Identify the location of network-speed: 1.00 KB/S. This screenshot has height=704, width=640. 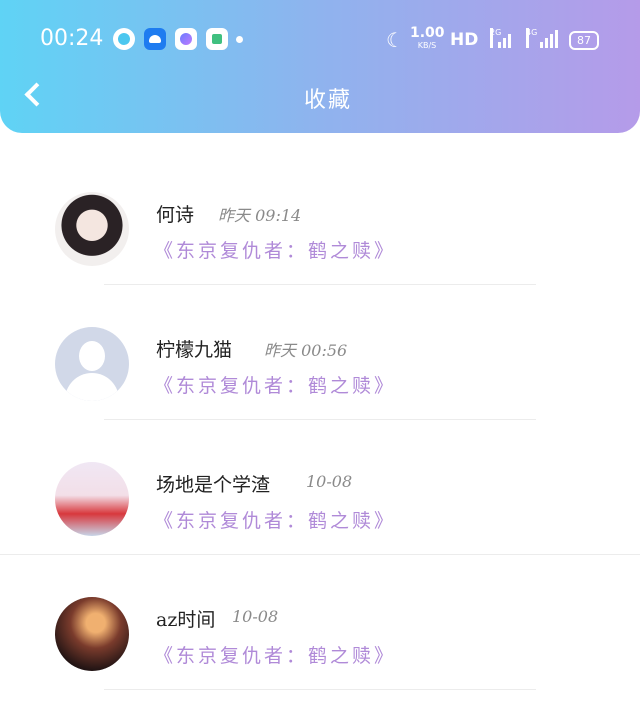
(427, 37).